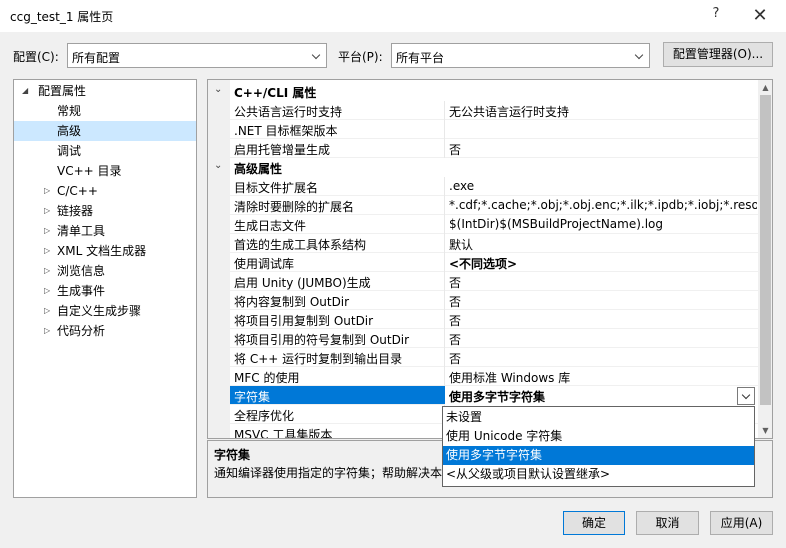  Describe the element at coordinates (603, 377) in the screenshot. I see `property-value: 使用标准 Windows 库` at that location.